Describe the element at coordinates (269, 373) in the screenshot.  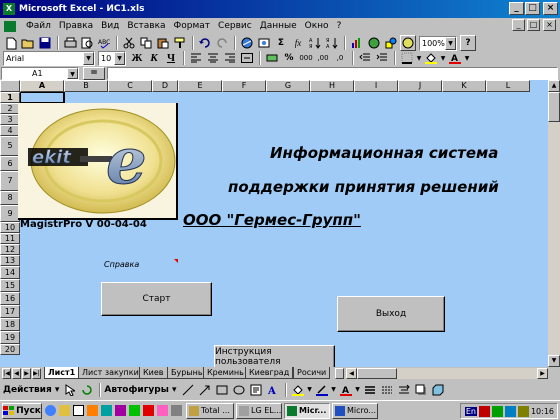
I see `sheet-tab: Киевград` at that location.